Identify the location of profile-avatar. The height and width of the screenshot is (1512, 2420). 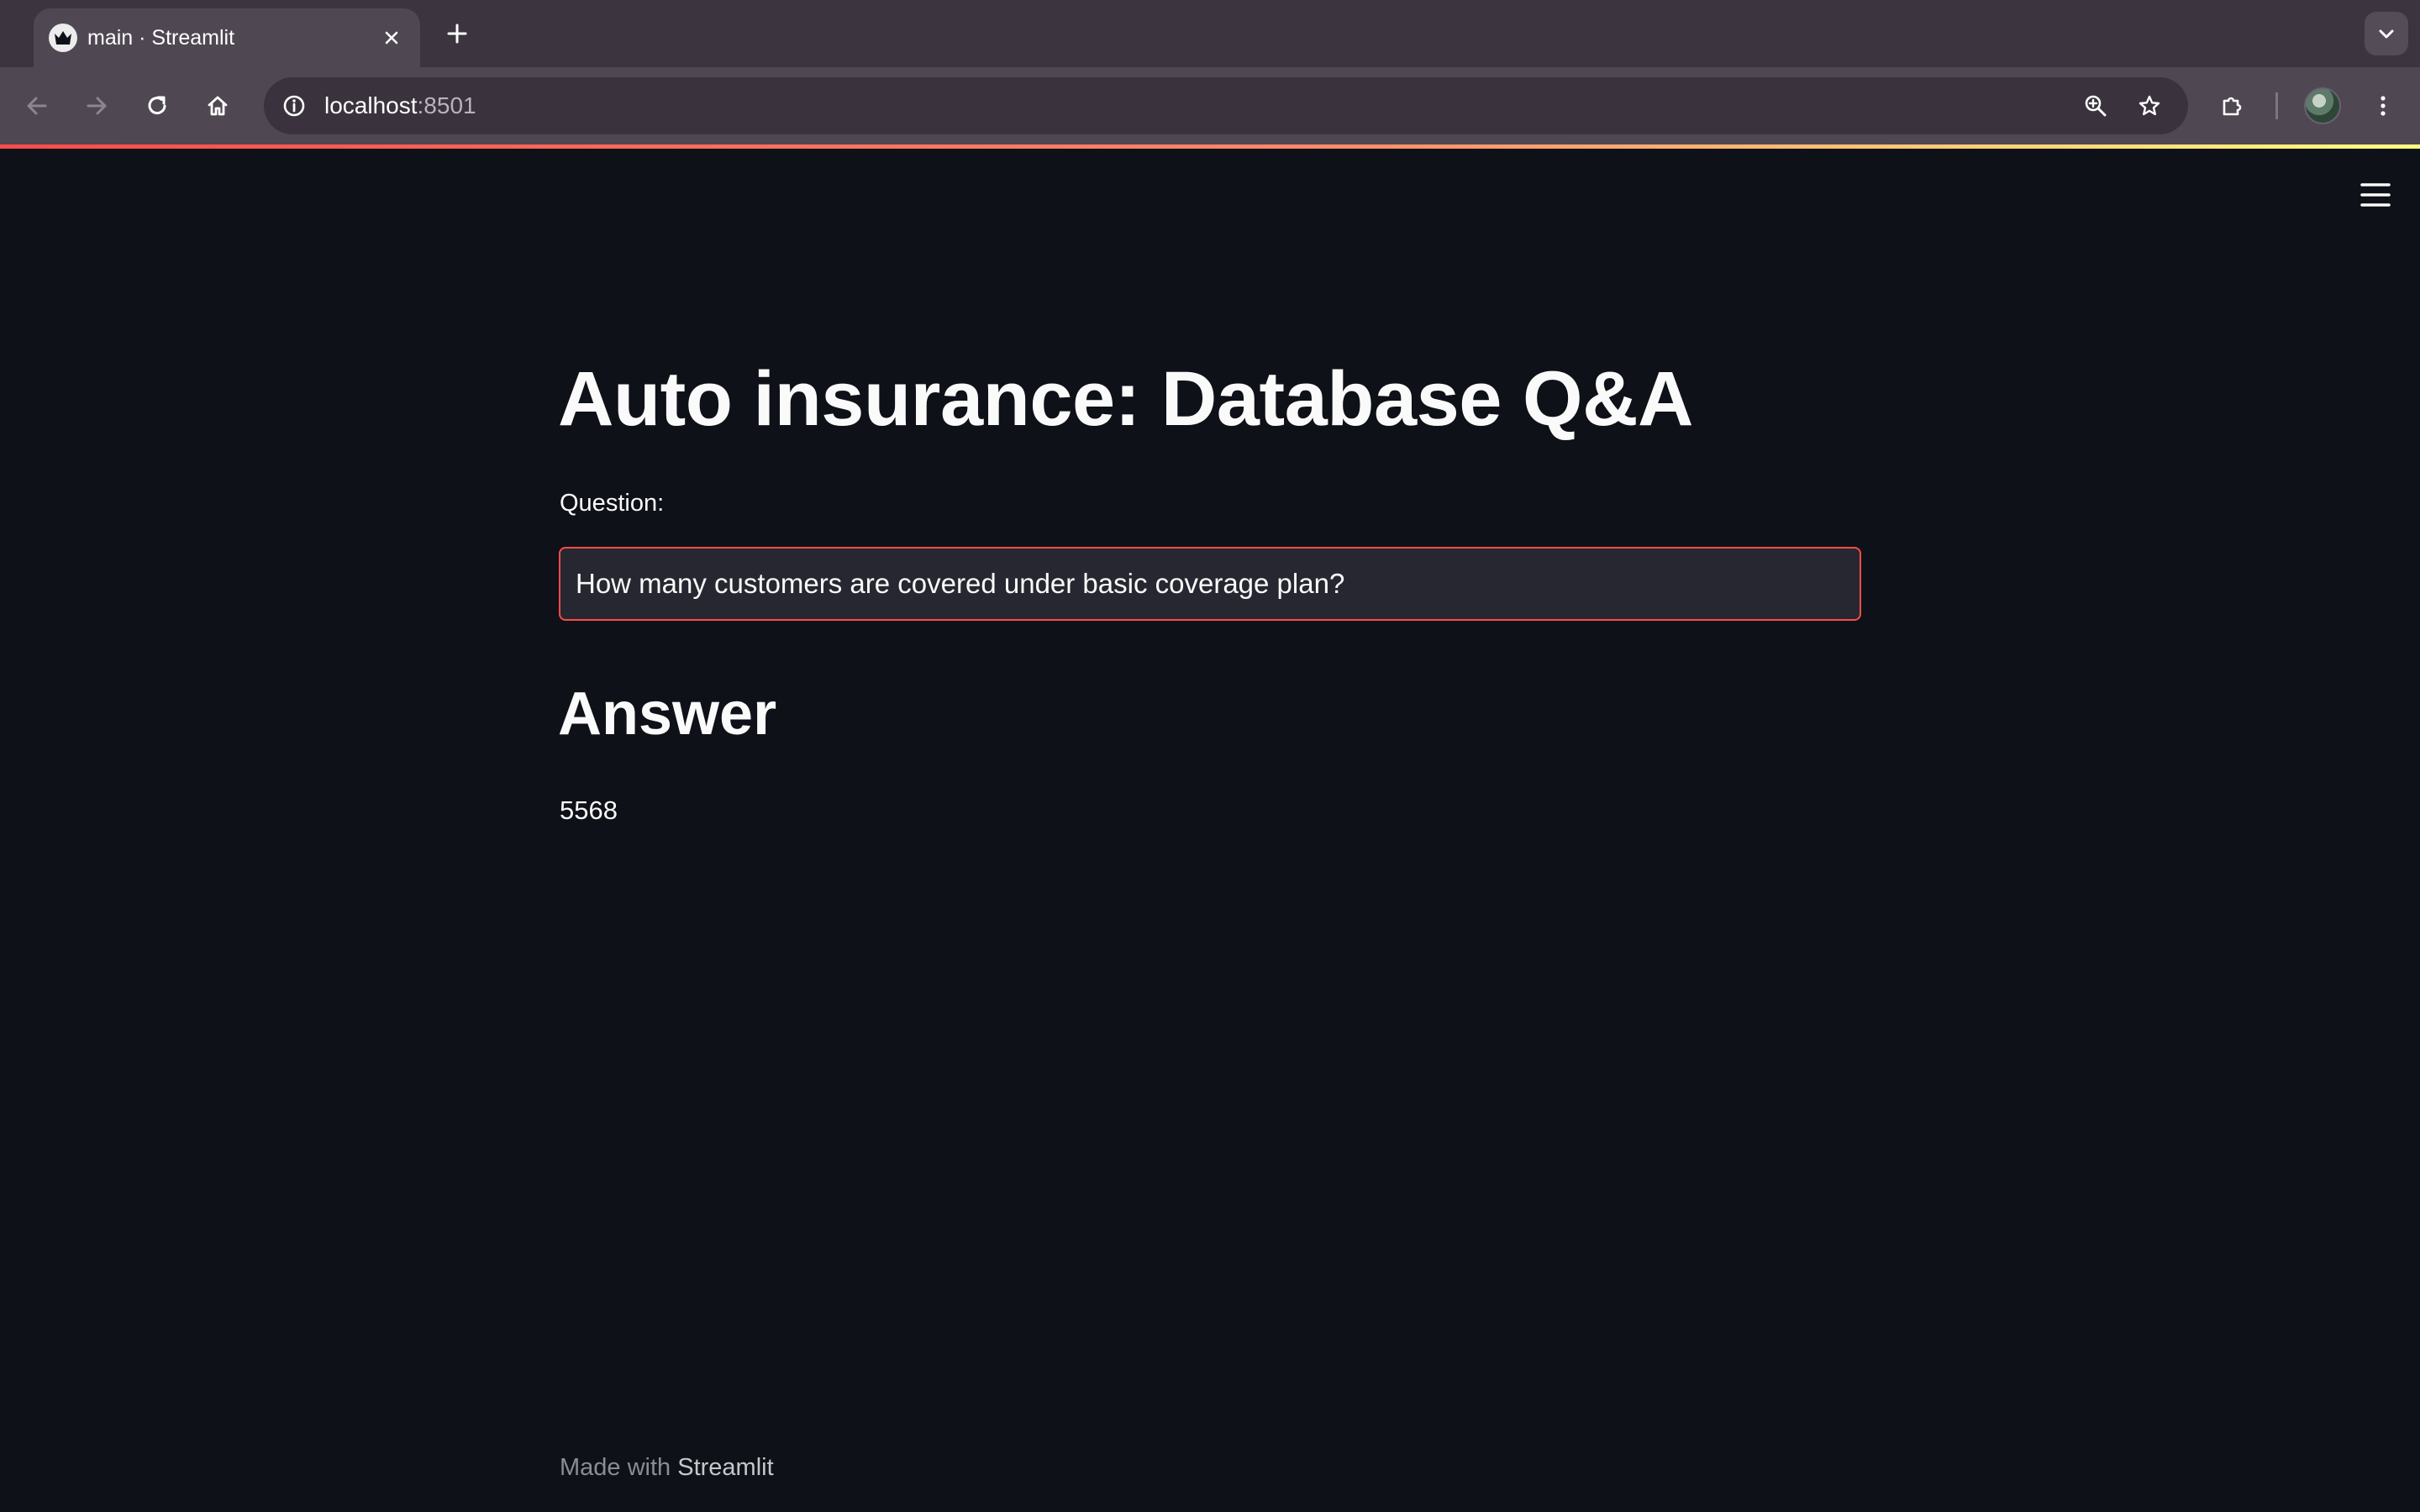
(2323, 105).